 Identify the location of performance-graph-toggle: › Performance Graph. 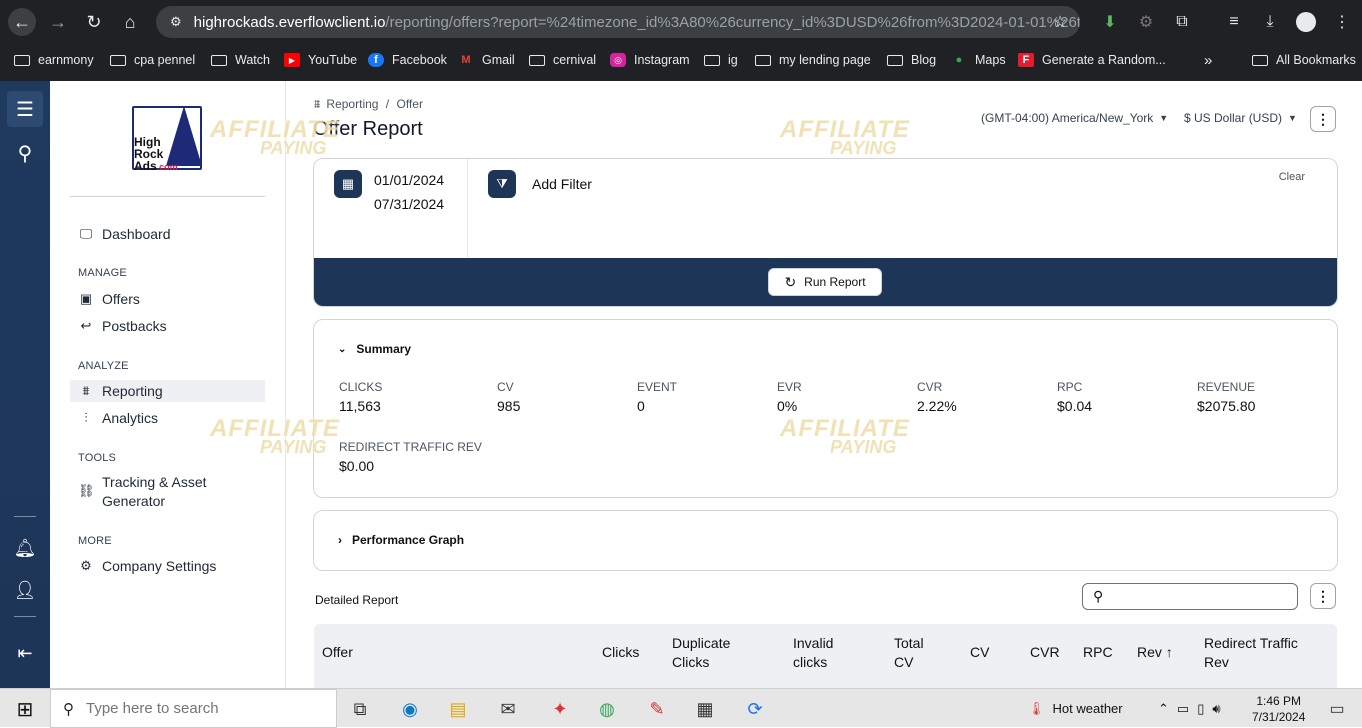
(401, 540).